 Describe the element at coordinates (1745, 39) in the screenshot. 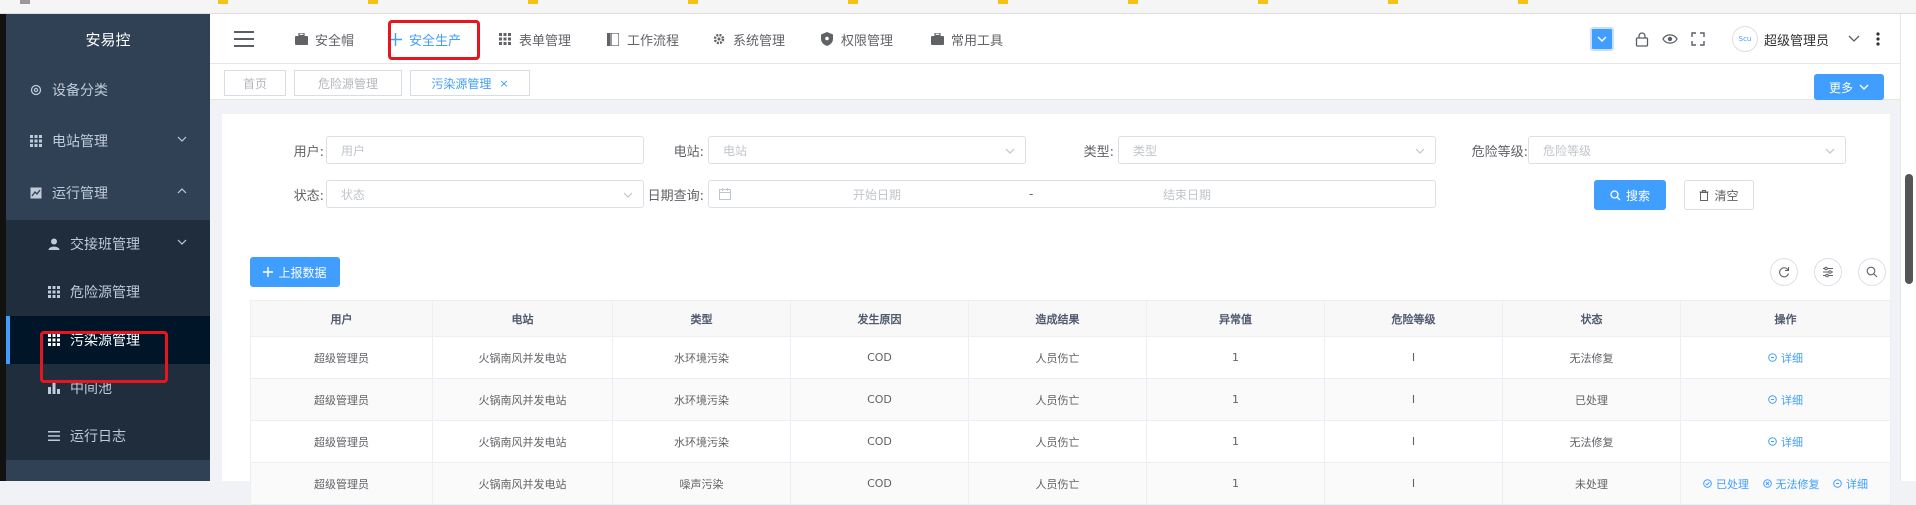

I see `avatar: Scu` at that location.